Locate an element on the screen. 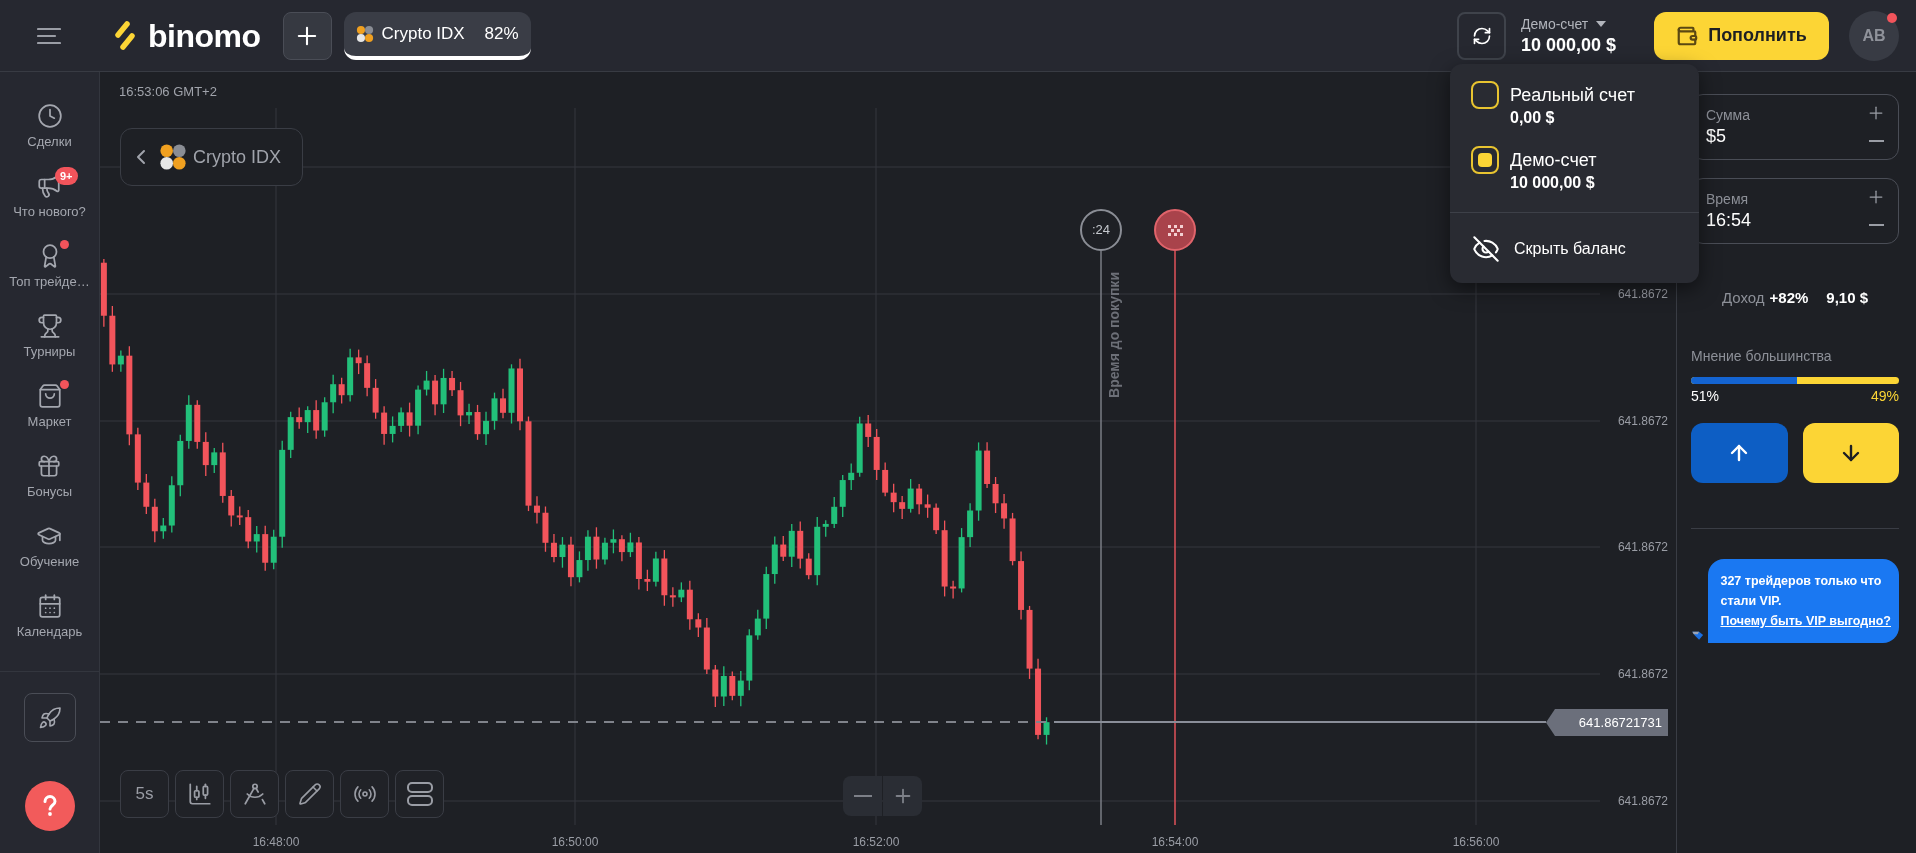 This screenshot has width=1916, height=853. account-option: Реальный счет 0,00 $ is located at coordinates (1574, 106).